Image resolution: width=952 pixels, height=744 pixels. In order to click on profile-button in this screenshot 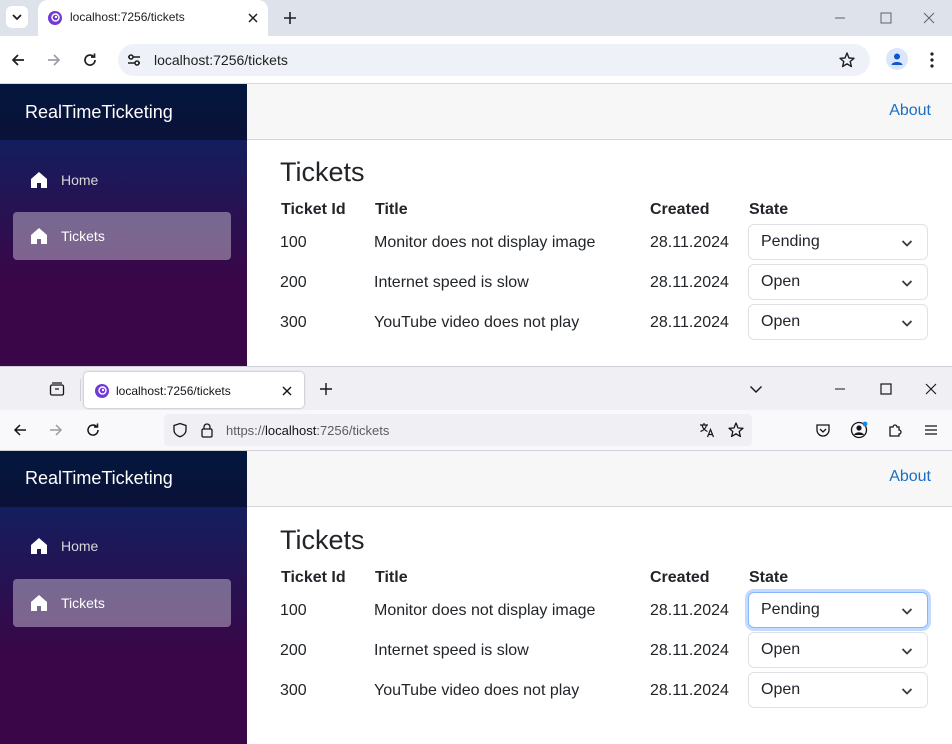, I will do `click(897, 59)`.